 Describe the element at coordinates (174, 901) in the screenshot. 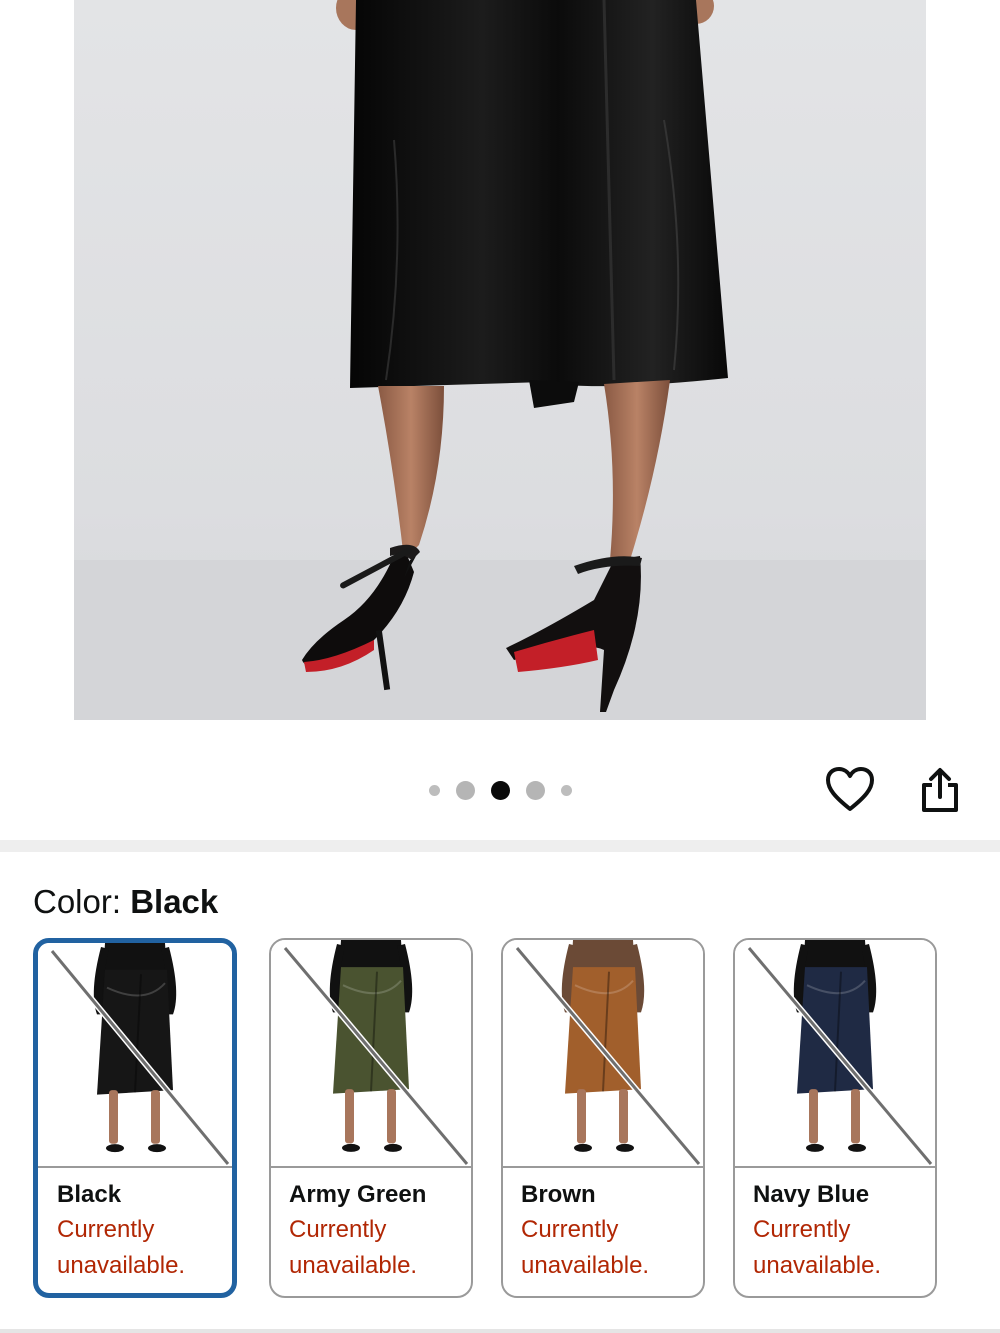

I see `selected-color: Black` at that location.